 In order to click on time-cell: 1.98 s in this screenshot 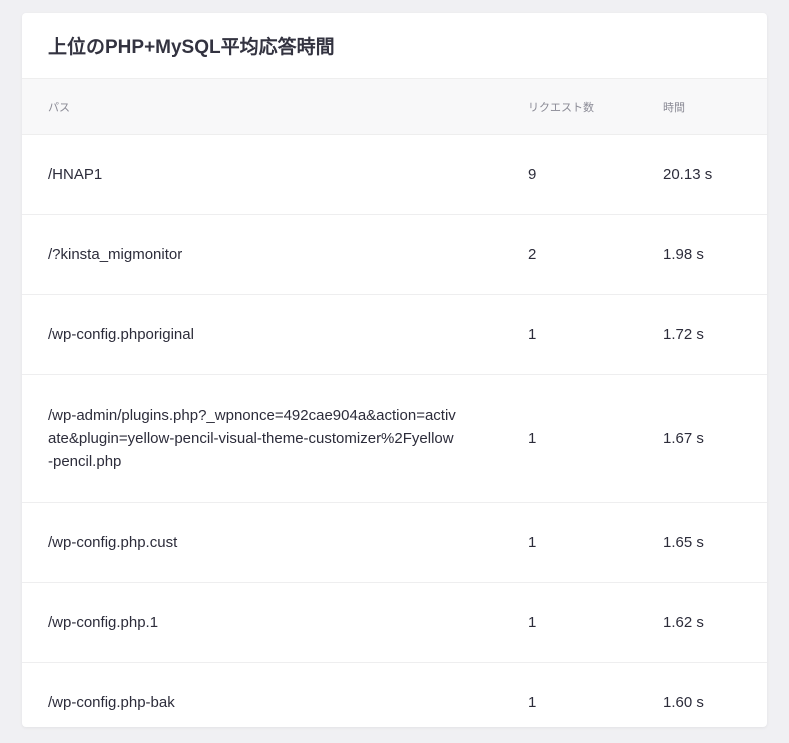, I will do `click(714, 254)`.